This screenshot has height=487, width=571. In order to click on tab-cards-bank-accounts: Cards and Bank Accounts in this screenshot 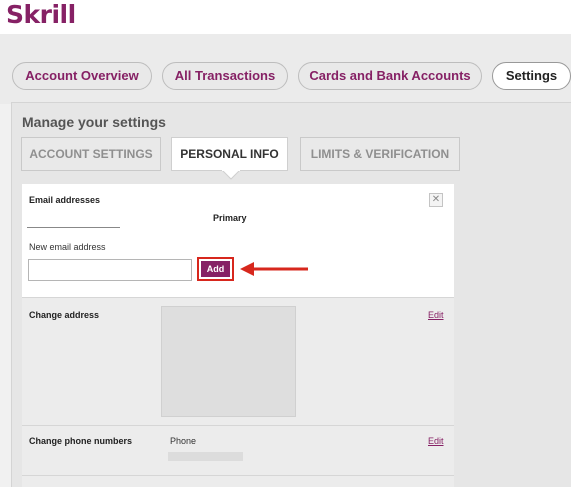, I will do `click(390, 76)`.